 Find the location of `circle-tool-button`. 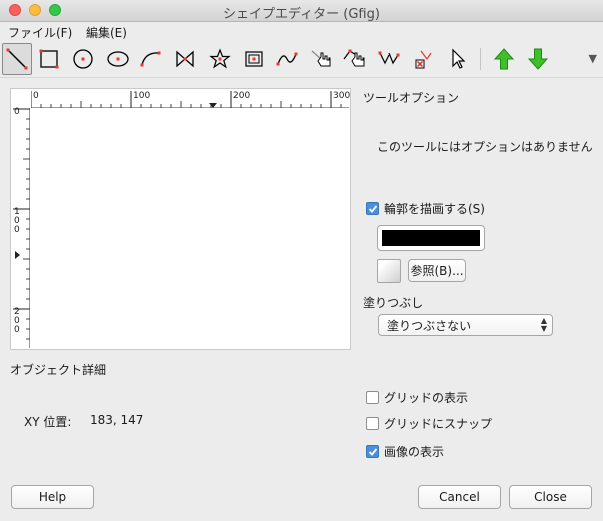

circle-tool-button is located at coordinates (83, 59).